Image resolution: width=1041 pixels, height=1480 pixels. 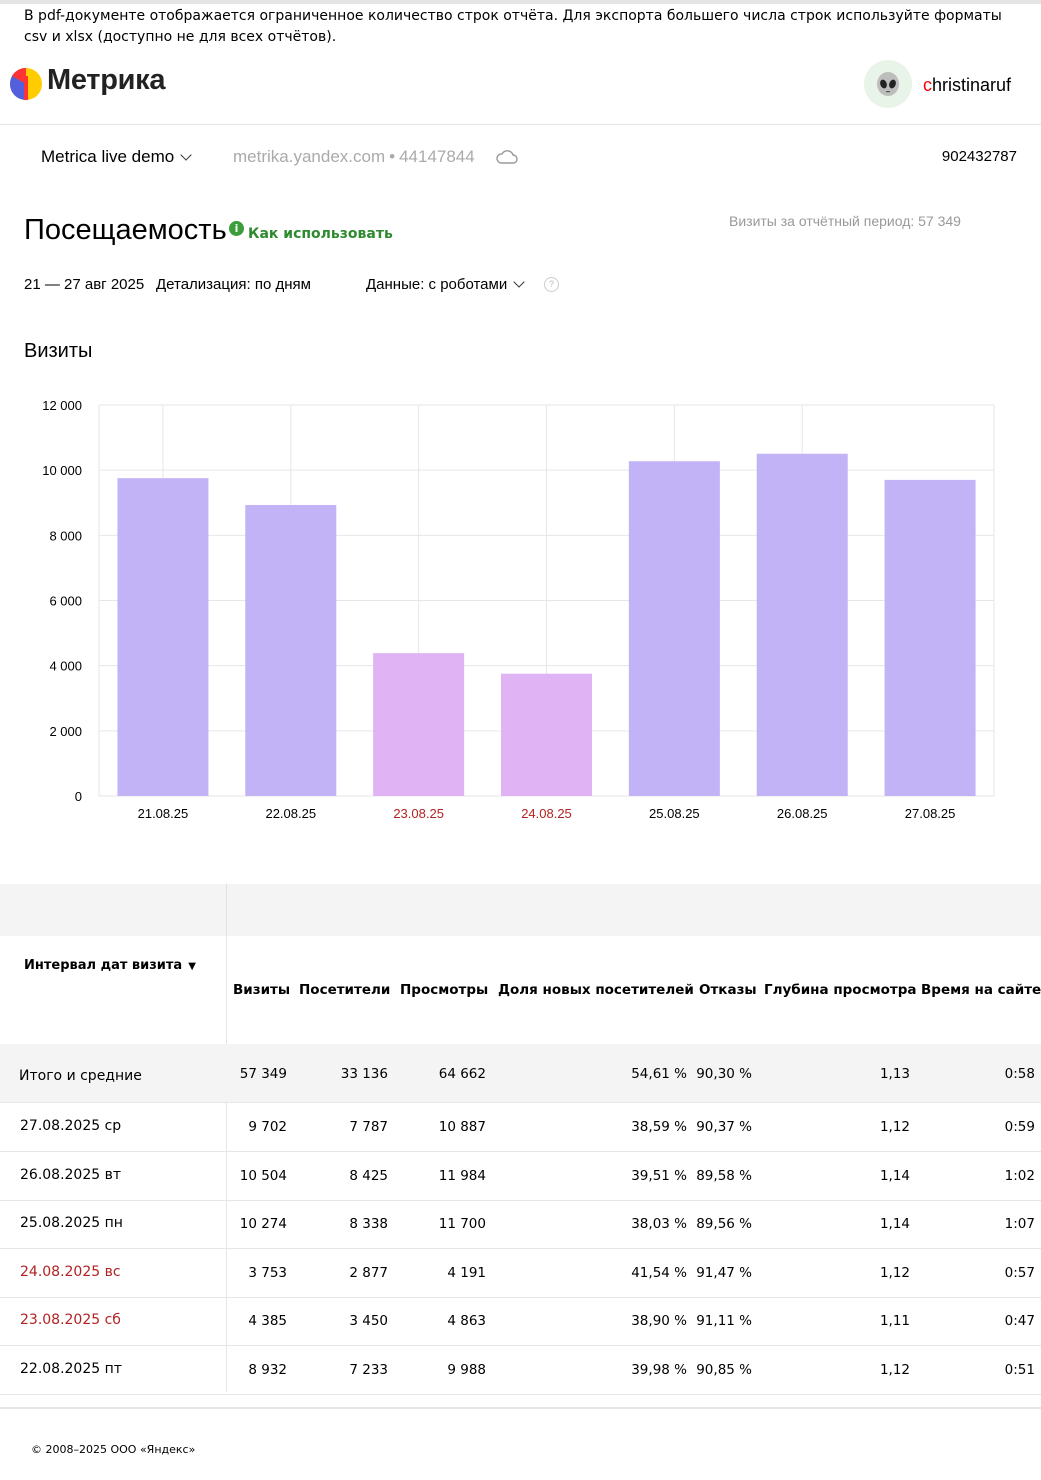 What do you see at coordinates (368, 1175) in the screenshot?
I see `table-cell: 8 425` at bounding box center [368, 1175].